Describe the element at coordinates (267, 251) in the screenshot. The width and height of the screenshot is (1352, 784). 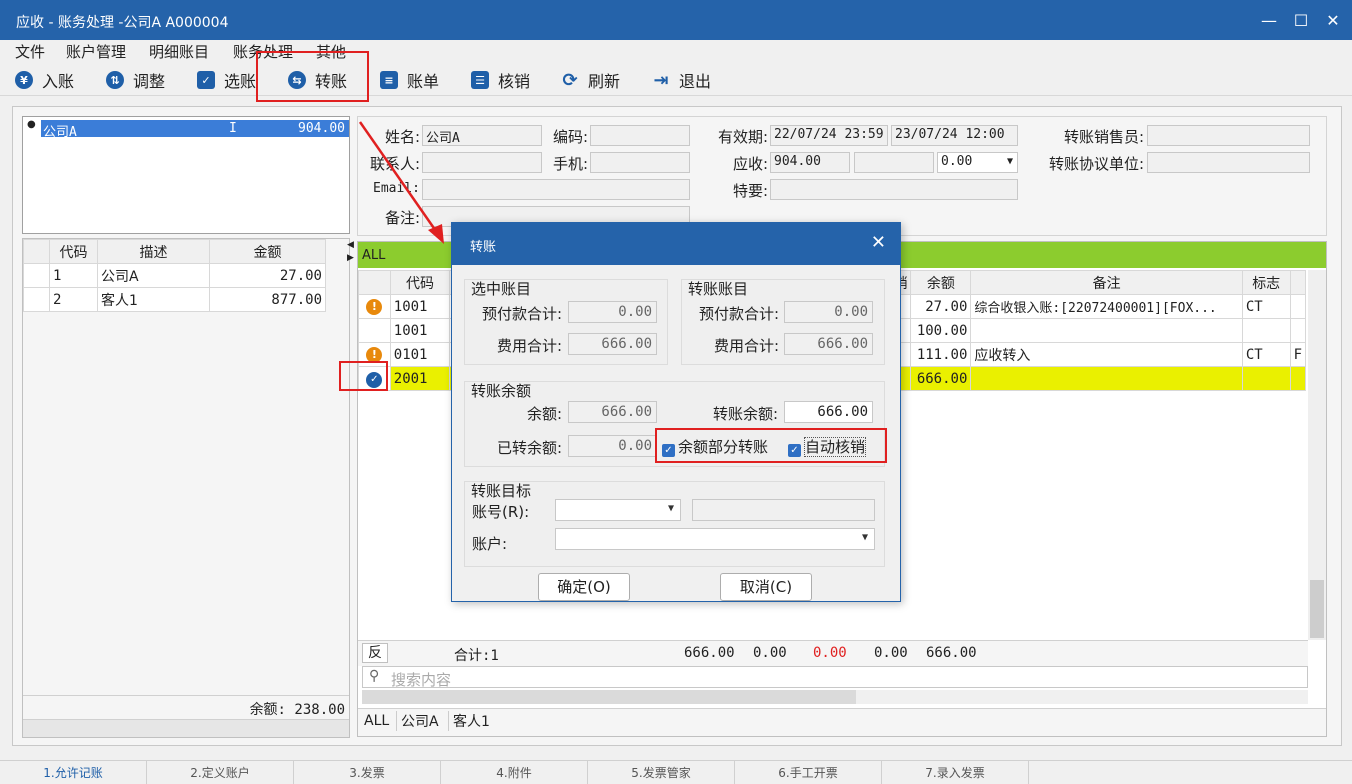
I see `col-amount: 金额` at that location.